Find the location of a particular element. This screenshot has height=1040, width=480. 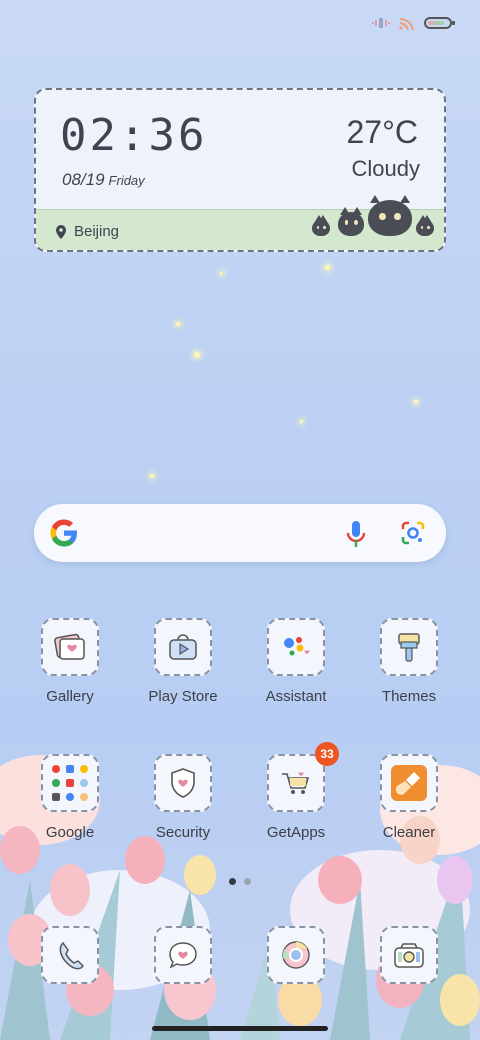

dock-chrome is located at coordinates (296, 955).